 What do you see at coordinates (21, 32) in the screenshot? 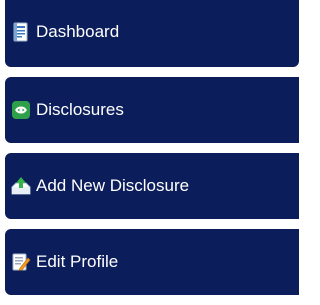
I see `dashboard-icon` at bounding box center [21, 32].